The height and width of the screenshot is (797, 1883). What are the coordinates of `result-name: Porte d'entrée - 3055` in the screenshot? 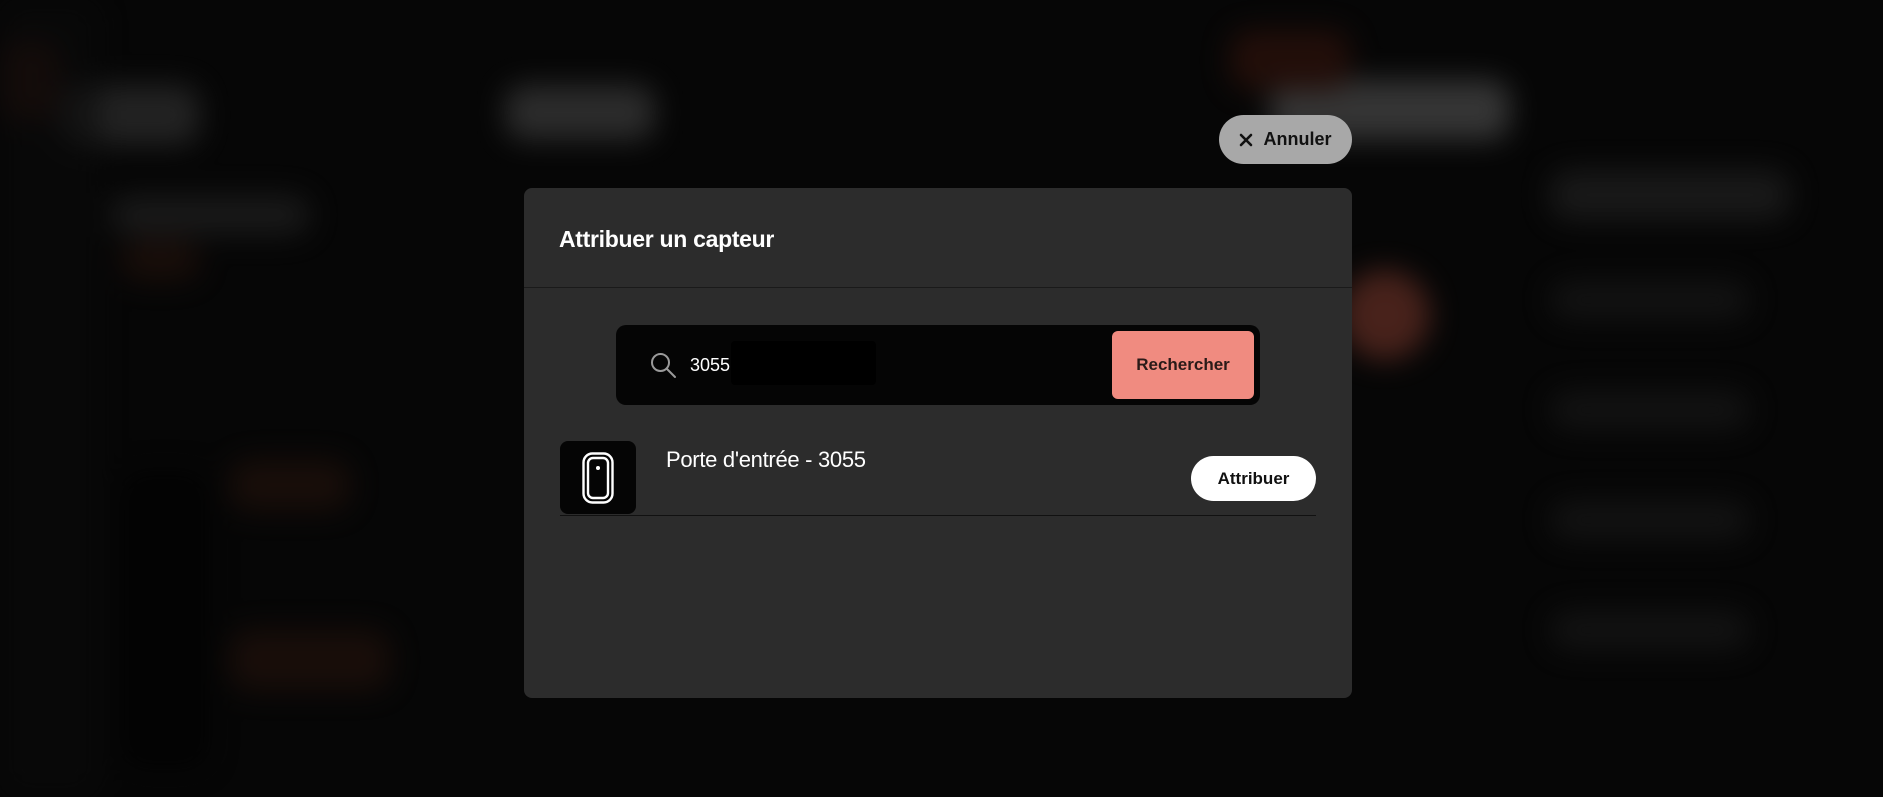 It's located at (766, 459).